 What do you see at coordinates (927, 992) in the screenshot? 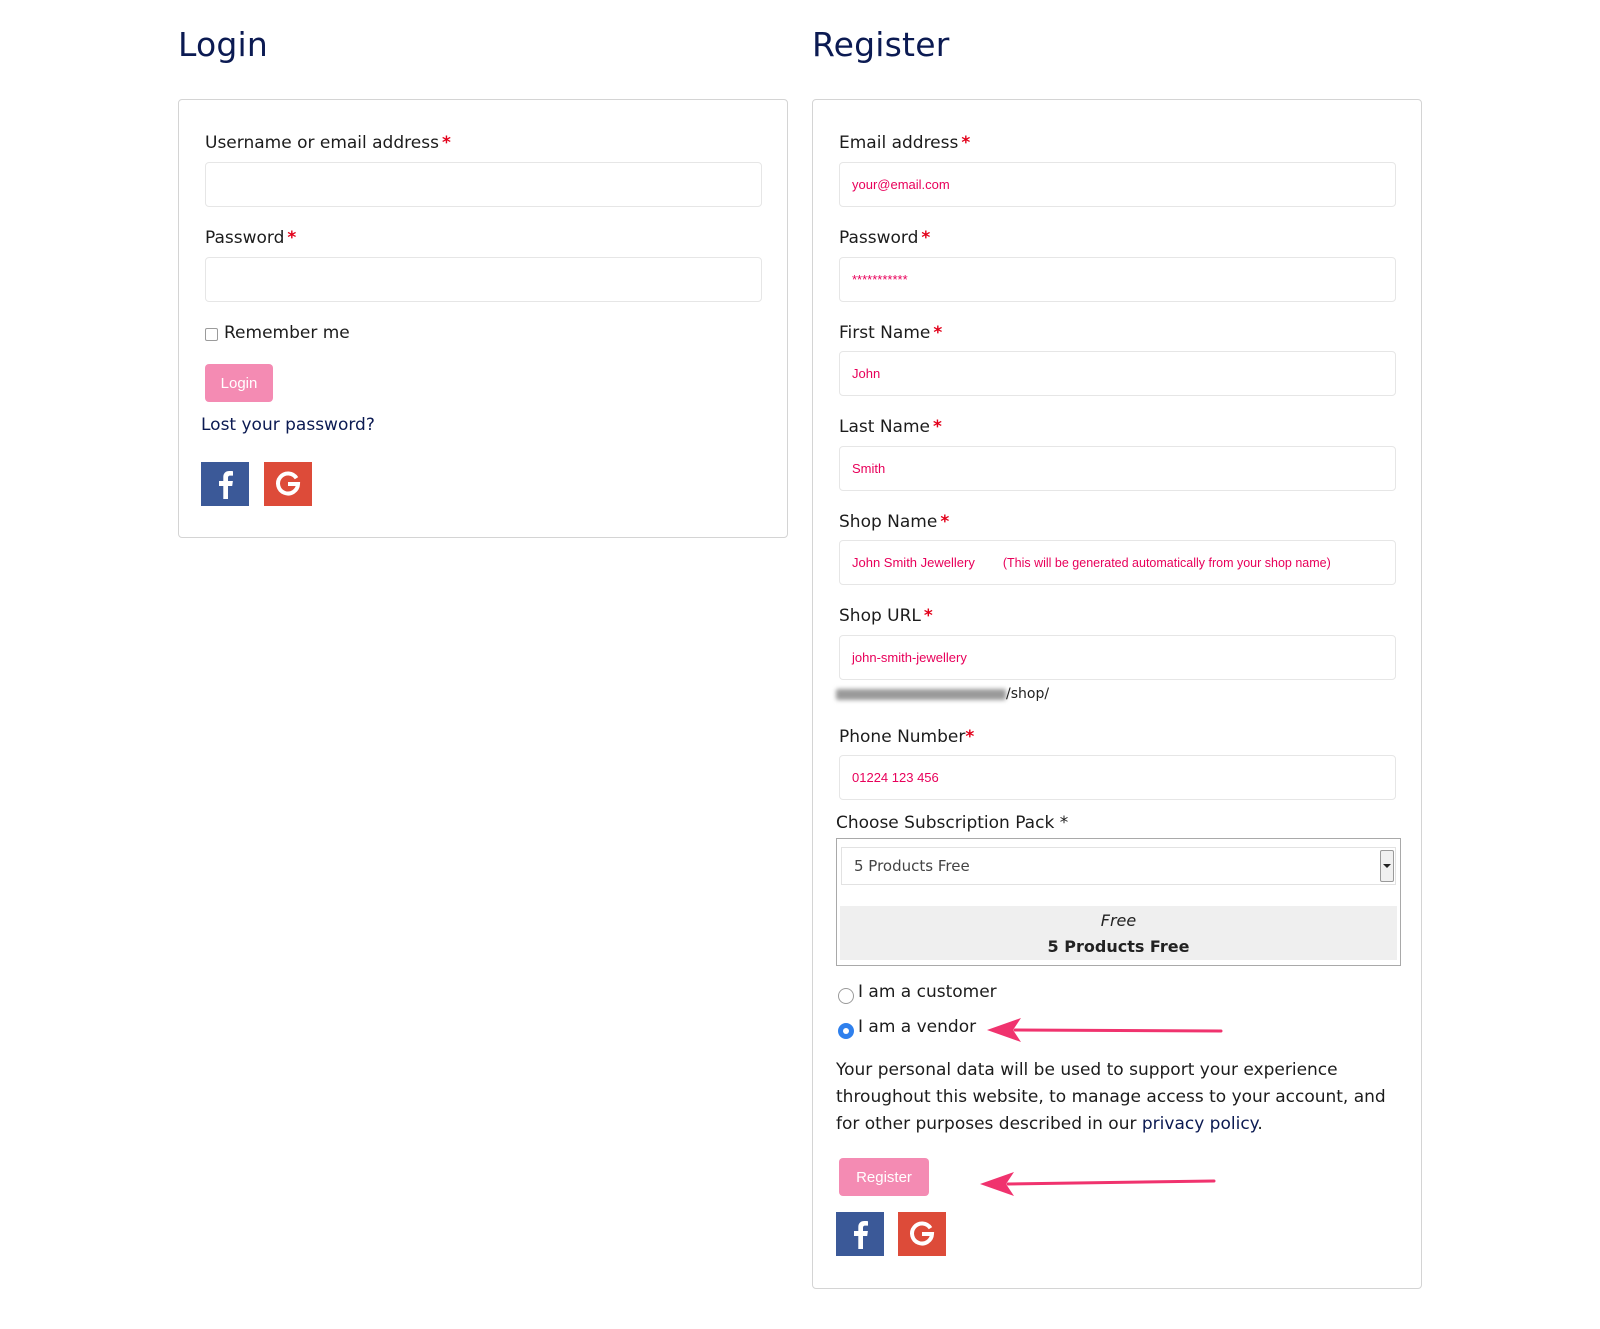
I see `customer-radio-label: I am a customer` at bounding box center [927, 992].